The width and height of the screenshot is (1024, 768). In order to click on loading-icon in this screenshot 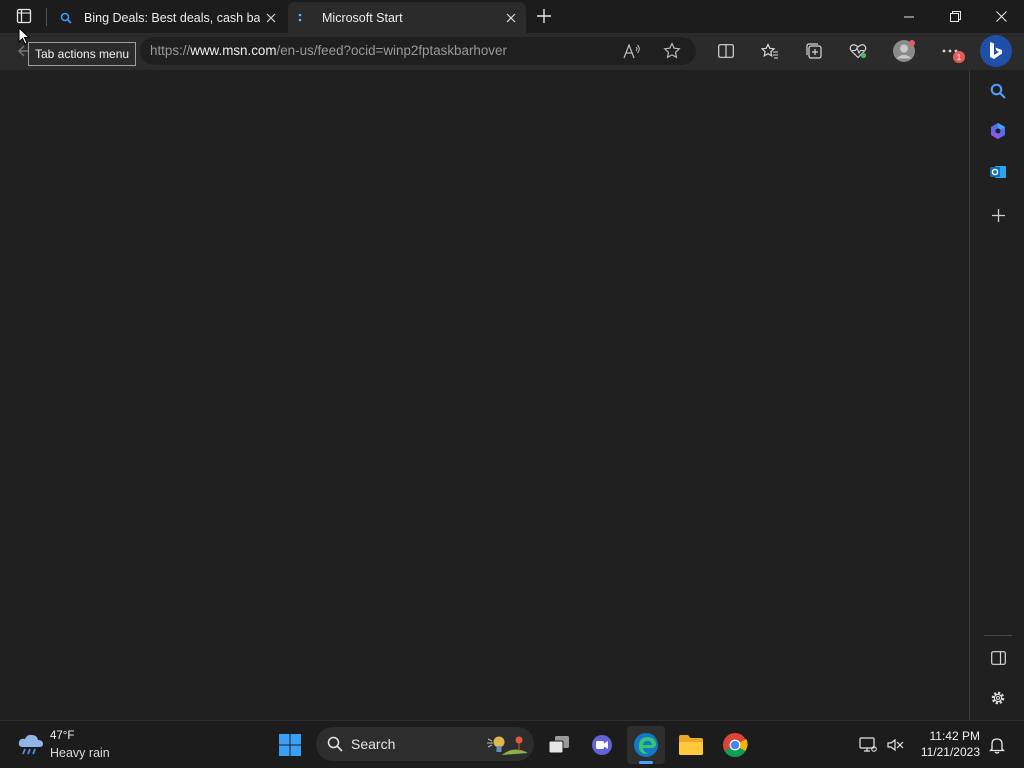, I will do `click(300, 18)`.